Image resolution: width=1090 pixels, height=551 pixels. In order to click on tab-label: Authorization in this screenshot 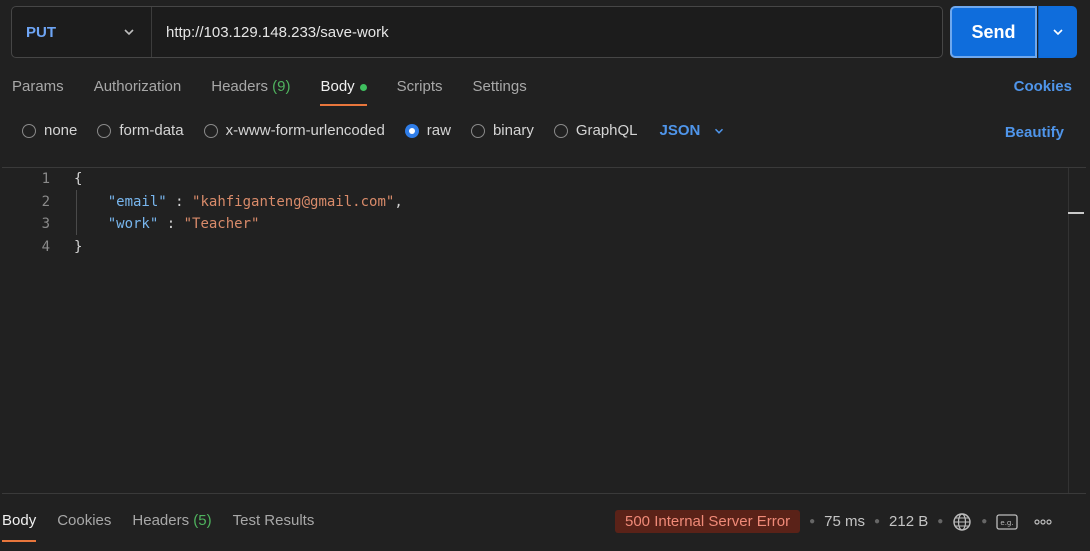, I will do `click(137, 86)`.